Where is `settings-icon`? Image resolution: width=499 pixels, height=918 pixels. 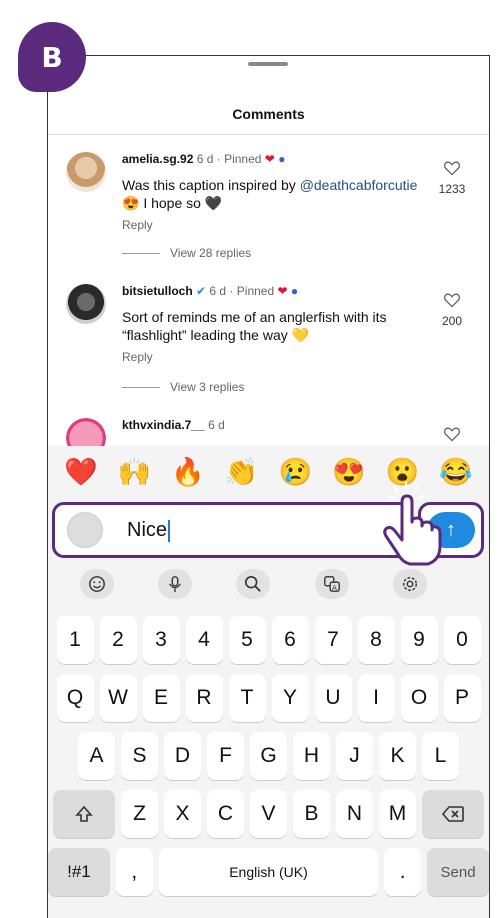 settings-icon is located at coordinates (409, 584).